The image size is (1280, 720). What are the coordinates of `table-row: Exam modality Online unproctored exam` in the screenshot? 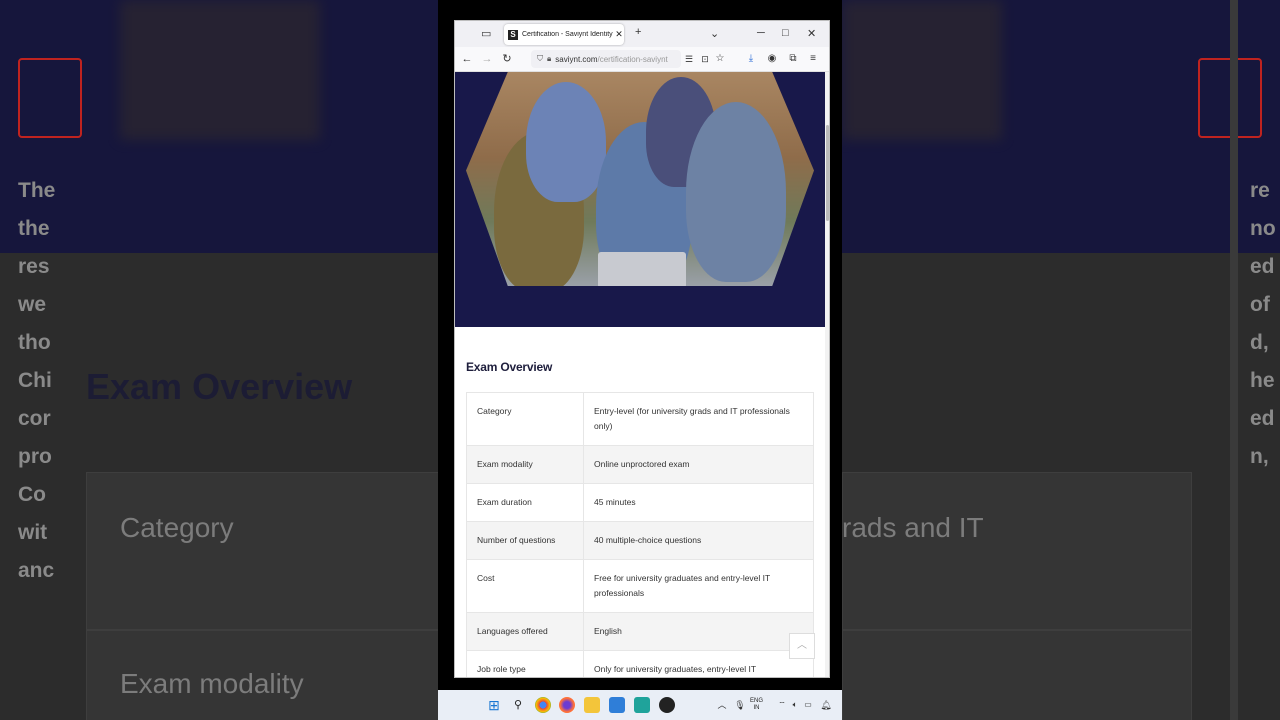 It's located at (640, 464).